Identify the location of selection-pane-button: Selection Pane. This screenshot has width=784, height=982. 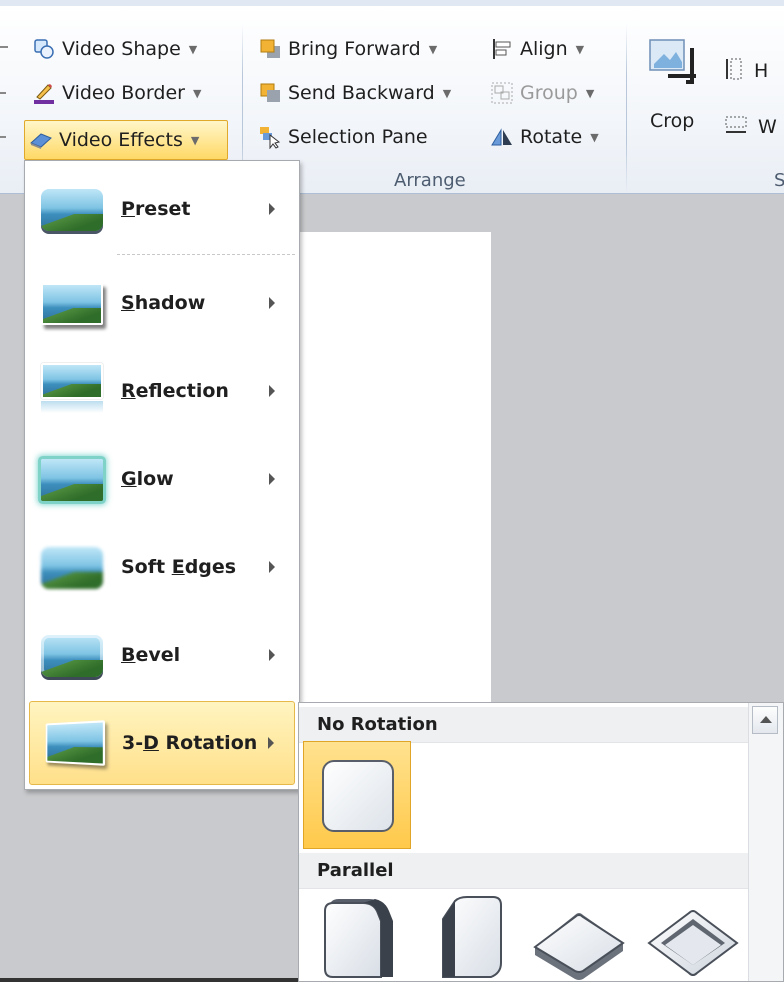
(343, 137).